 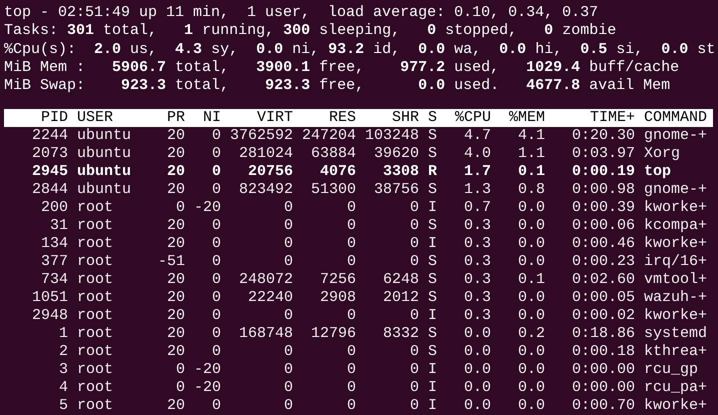 What do you see at coordinates (400, 334) in the screenshot?
I see `table-cell-text: 8332` at bounding box center [400, 334].